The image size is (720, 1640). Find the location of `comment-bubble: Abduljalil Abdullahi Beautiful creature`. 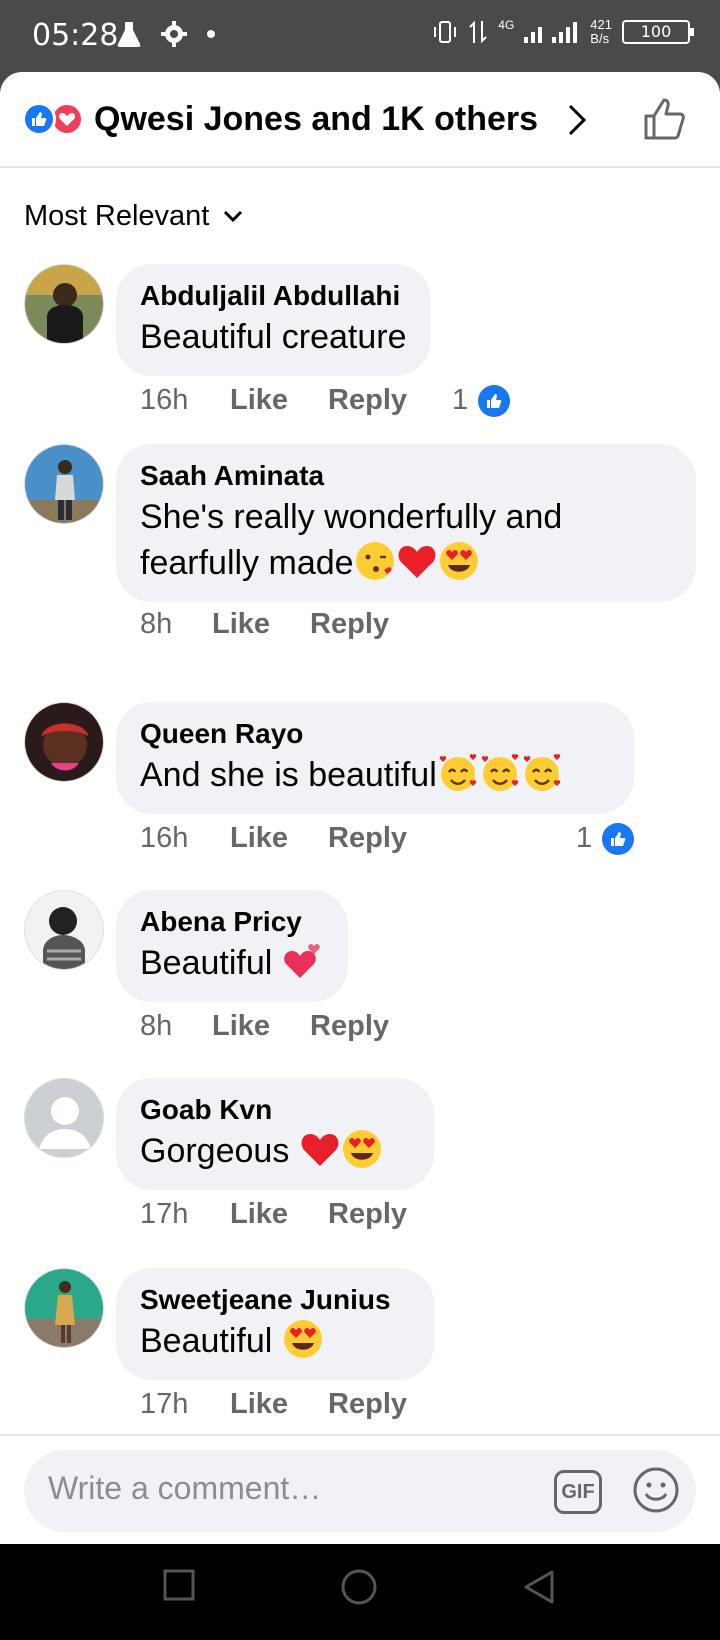

comment-bubble: Abduljalil Abdullahi Beautiful creature is located at coordinates (273, 320).